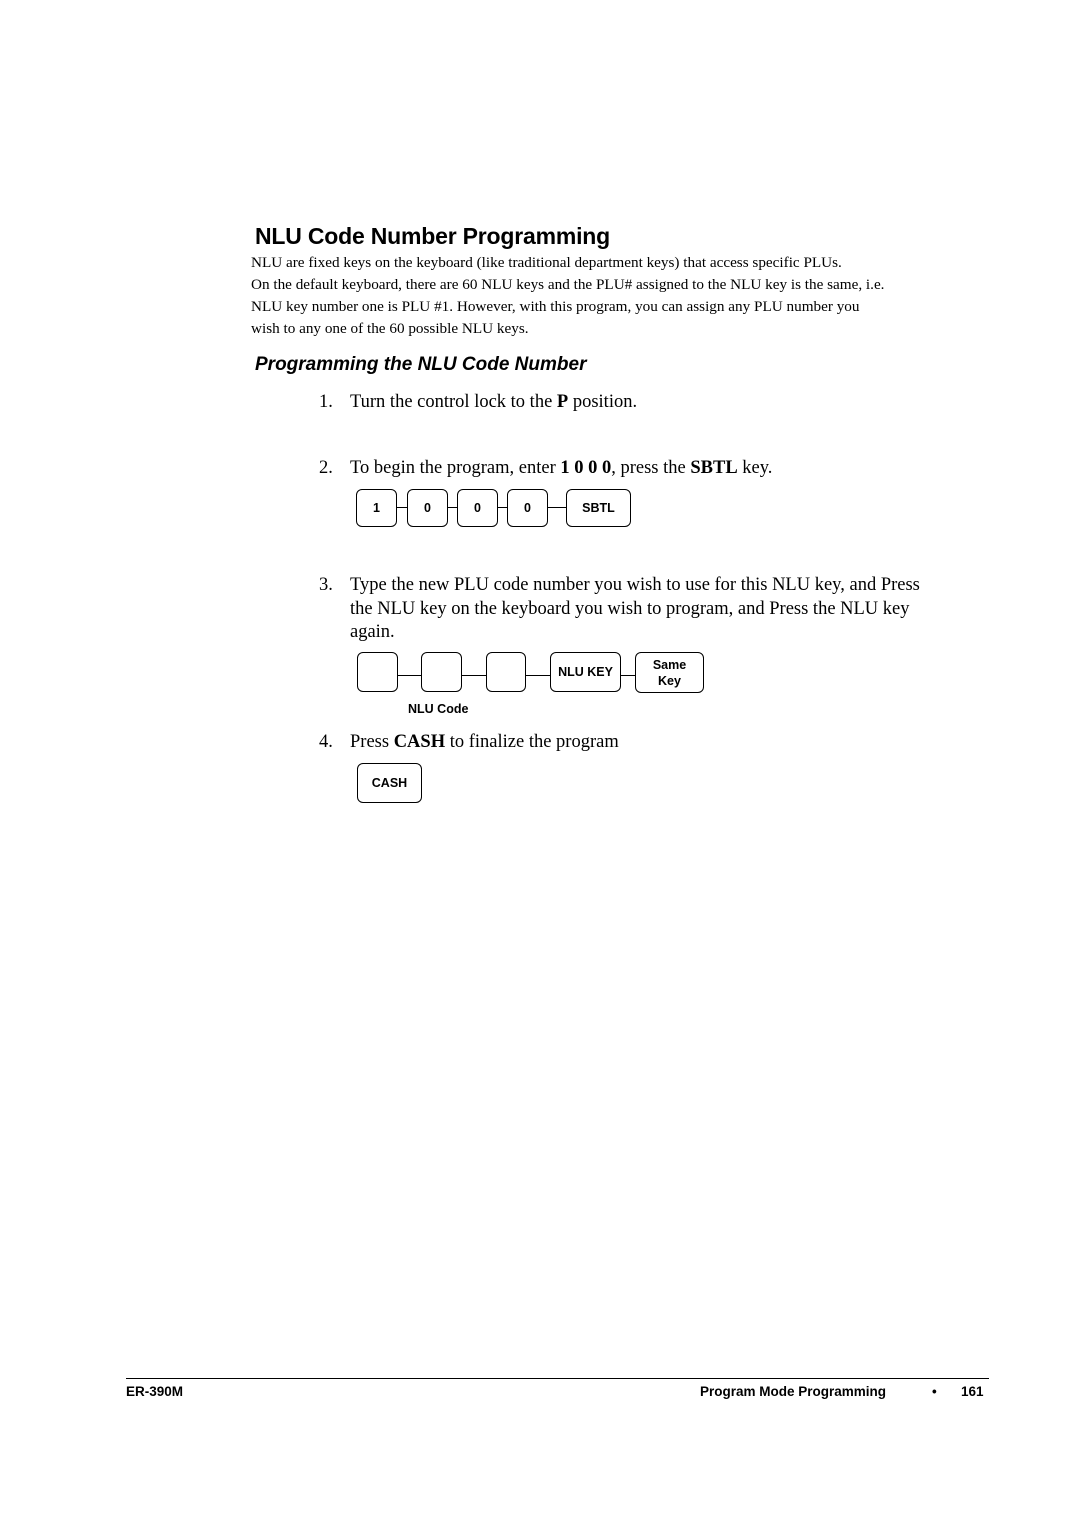  I want to click on page-number: 161, so click(972, 1391).